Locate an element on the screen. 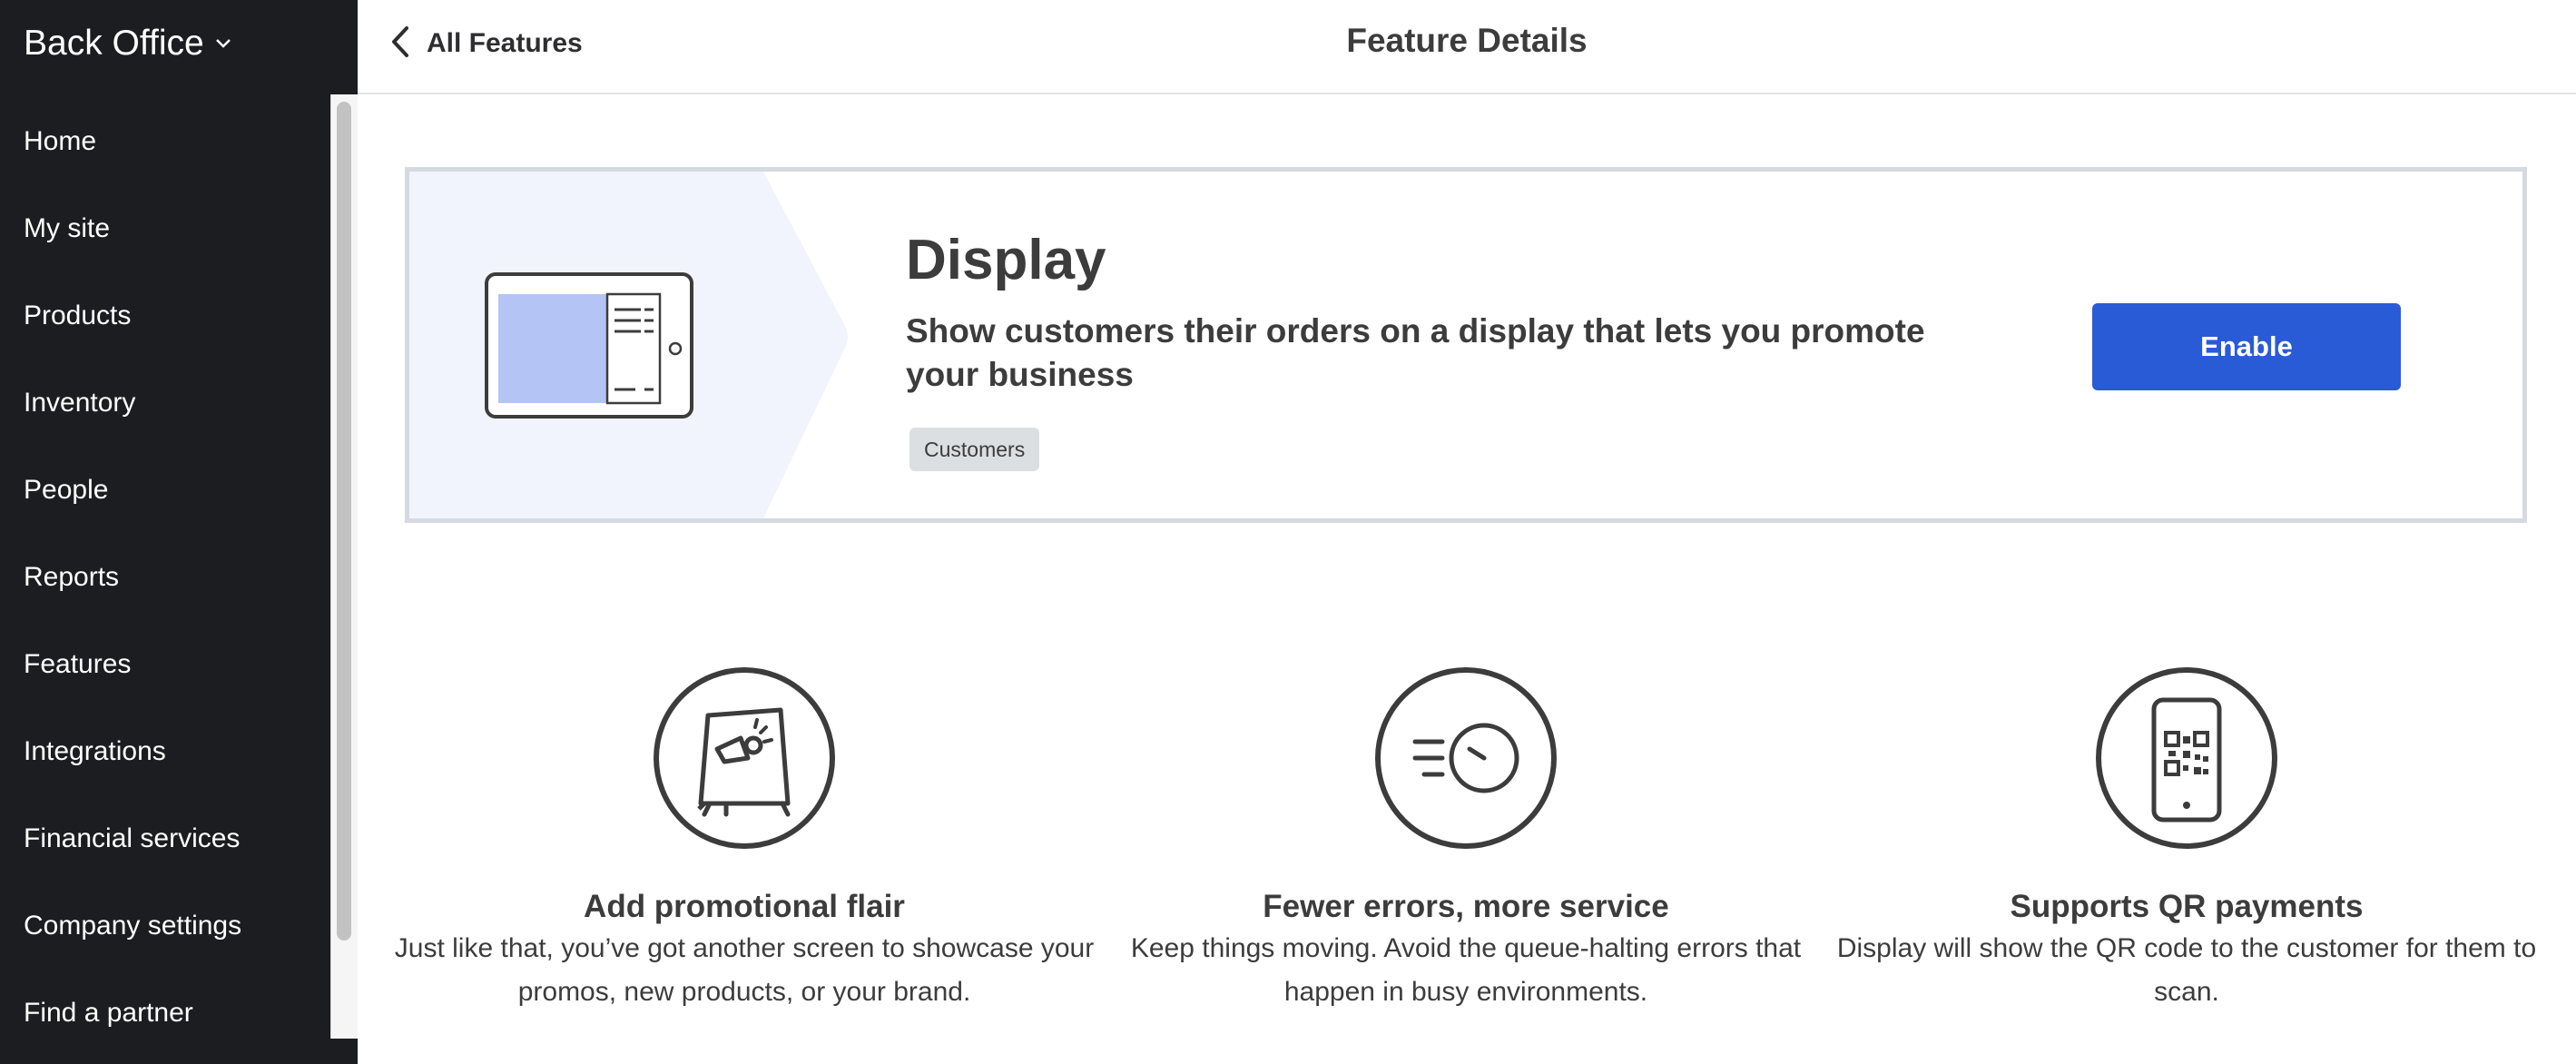 The image size is (2576, 1064). fast-clock-icon is located at coordinates (1466, 758).